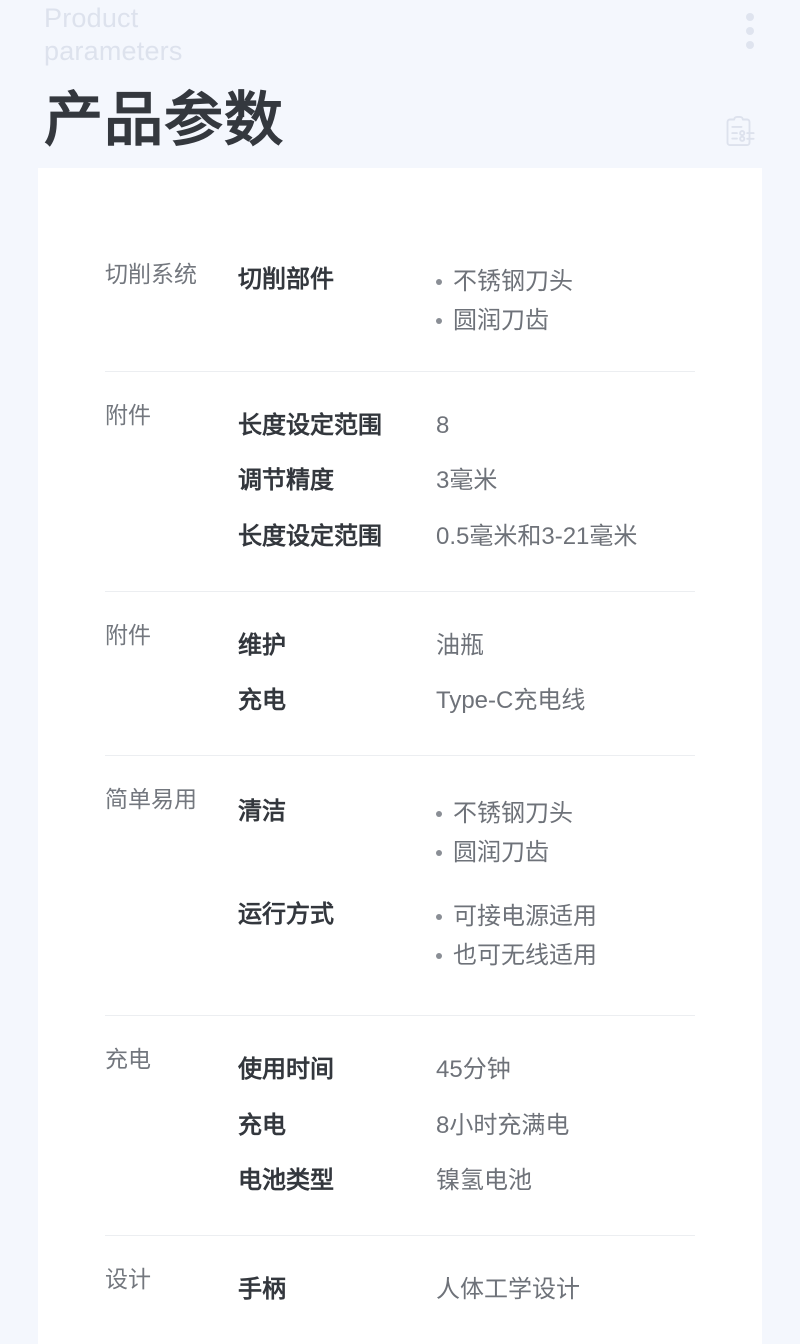 The height and width of the screenshot is (1344, 800). What do you see at coordinates (164, 120) in the screenshot?
I see `page-title: 产品参数` at bounding box center [164, 120].